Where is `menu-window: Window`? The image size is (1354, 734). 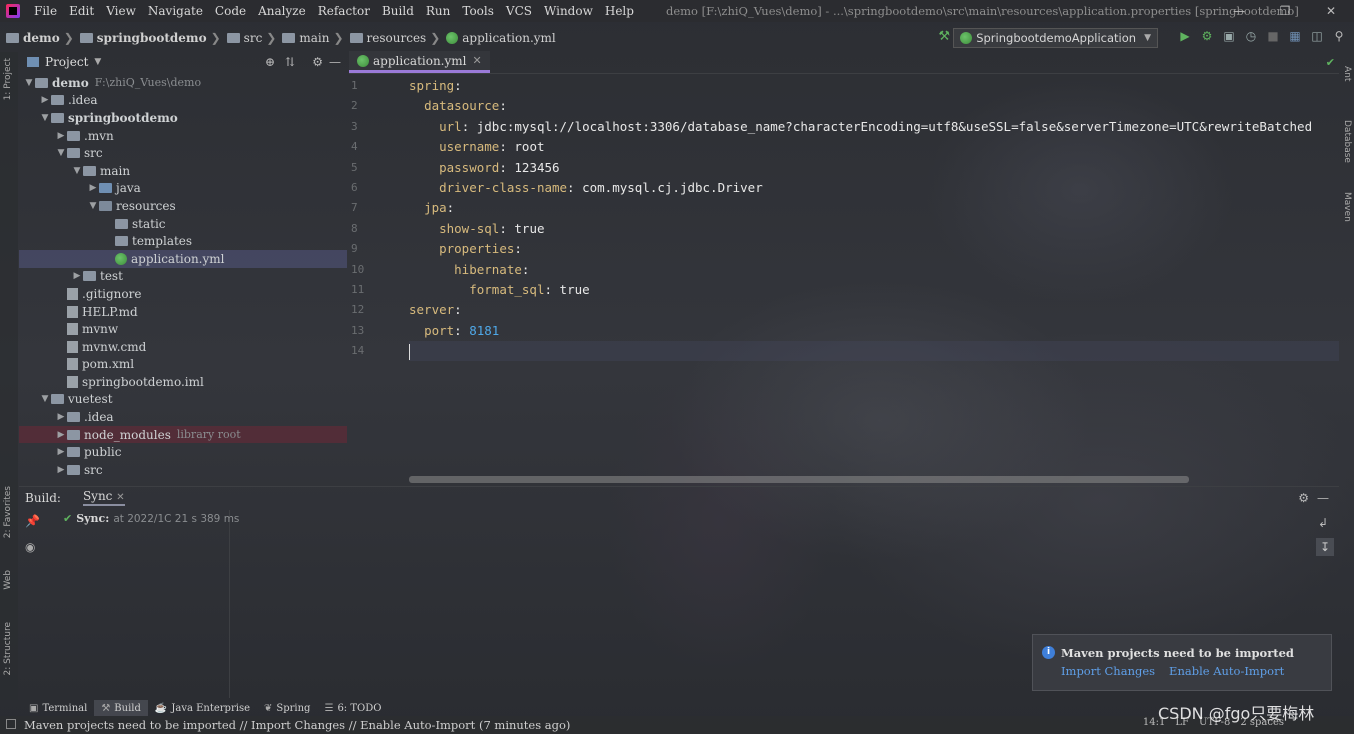 menu-window: Window is located at coordinates (568, 11).